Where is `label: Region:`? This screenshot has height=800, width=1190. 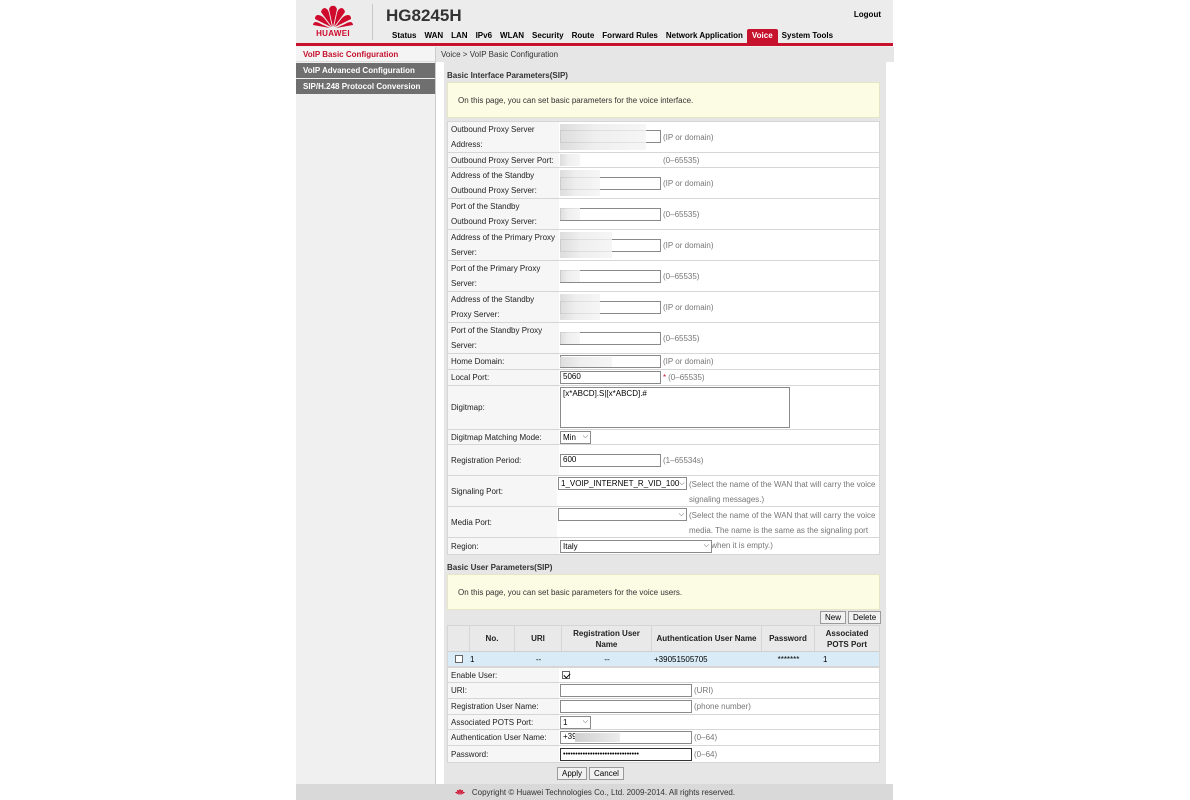 label: Region: is located at coordinates (503, 546).